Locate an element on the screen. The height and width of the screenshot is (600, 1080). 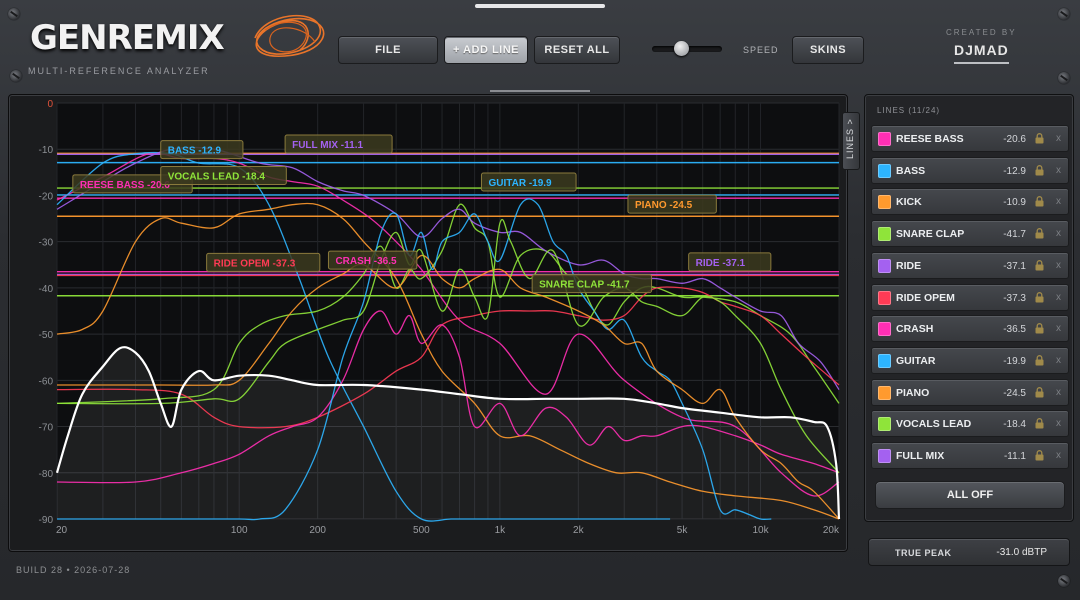
y-tick-label: -60 is located at coordinates (46, 381).